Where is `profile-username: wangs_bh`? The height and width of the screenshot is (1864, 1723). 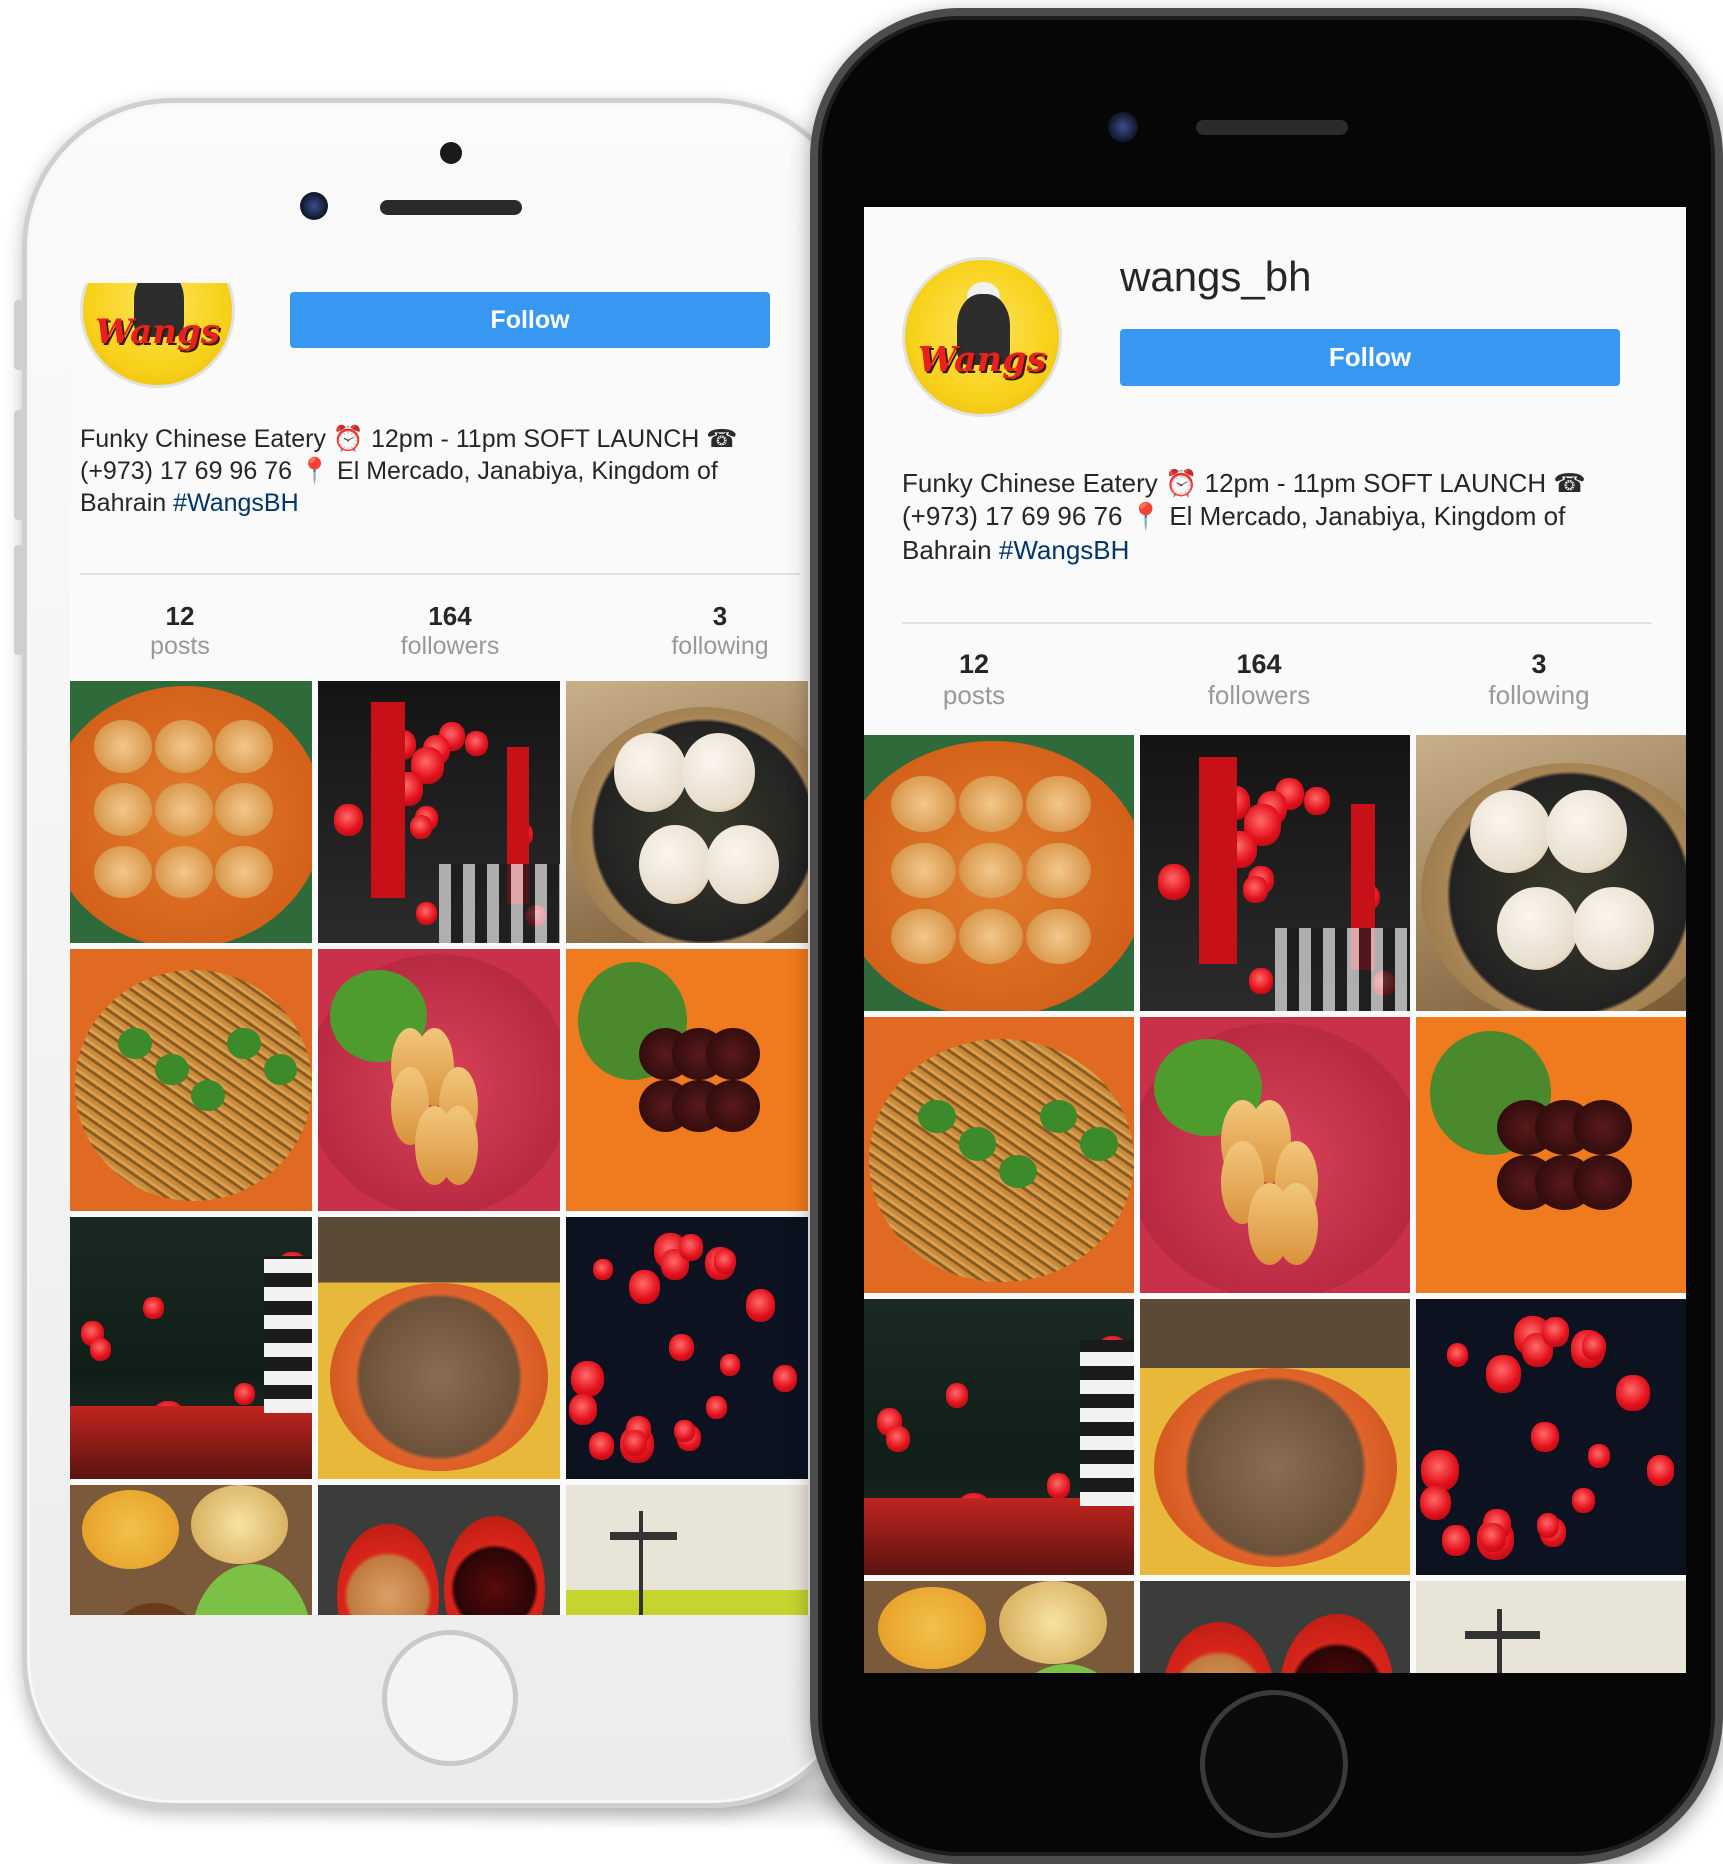 profile-username: wangs_bh is located at coordinates (1216, 276).